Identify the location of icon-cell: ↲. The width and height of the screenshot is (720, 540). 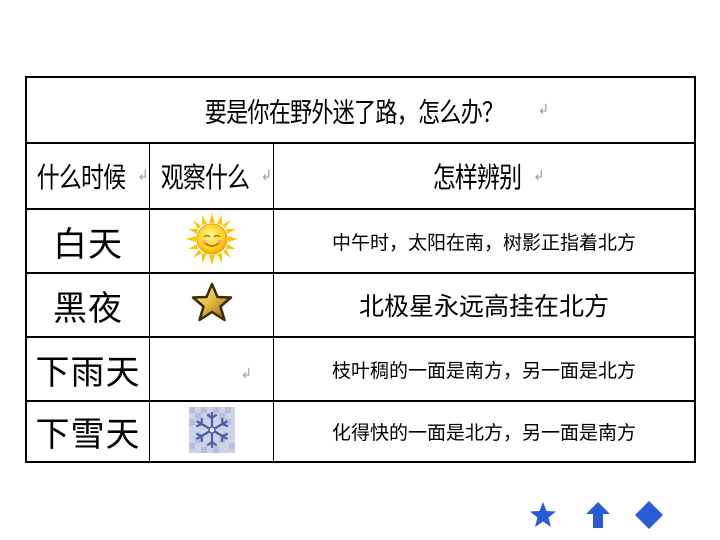
(212, 369).